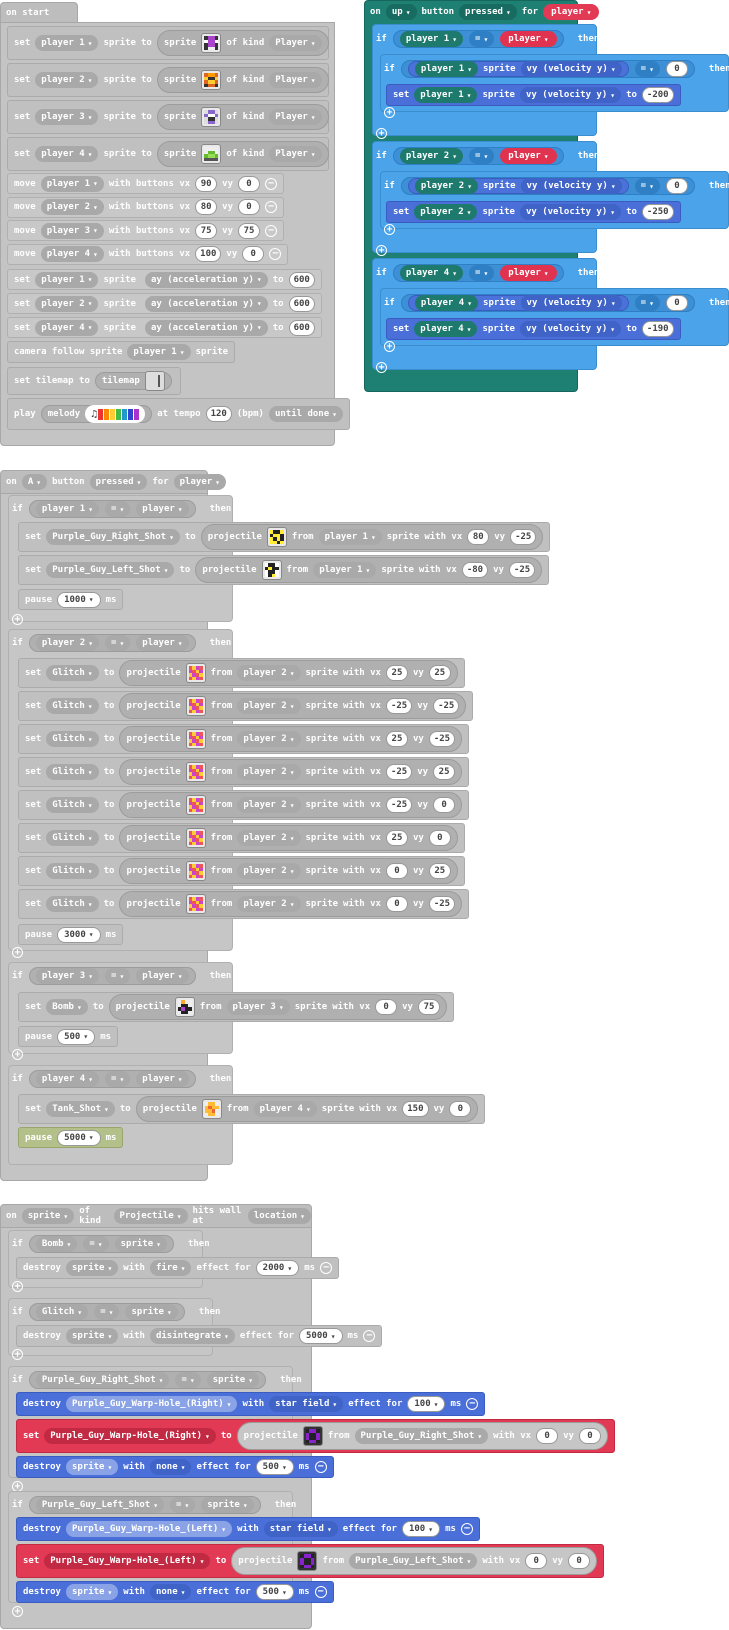 This screenshot has height=1630, width=729. Describe the element at coordinates (71, 934) in the screenshot. I see `pause-block: pause 3000 ms` at that location.